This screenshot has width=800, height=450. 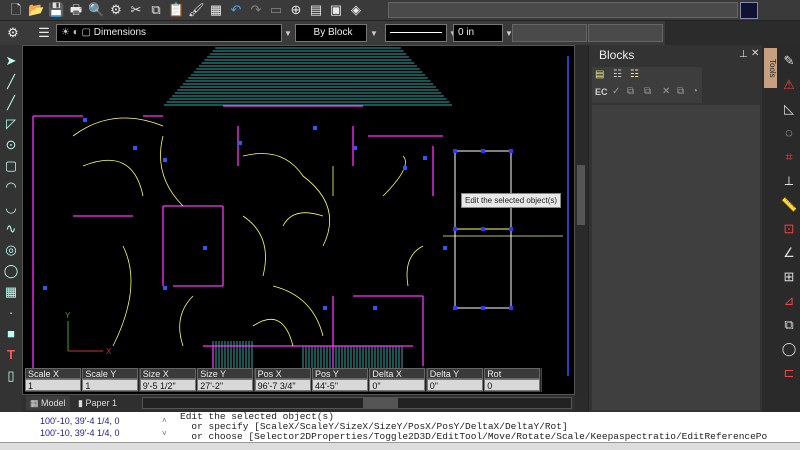 I want to click on tools-side-tab: Tools, so click(x=770, y=68).